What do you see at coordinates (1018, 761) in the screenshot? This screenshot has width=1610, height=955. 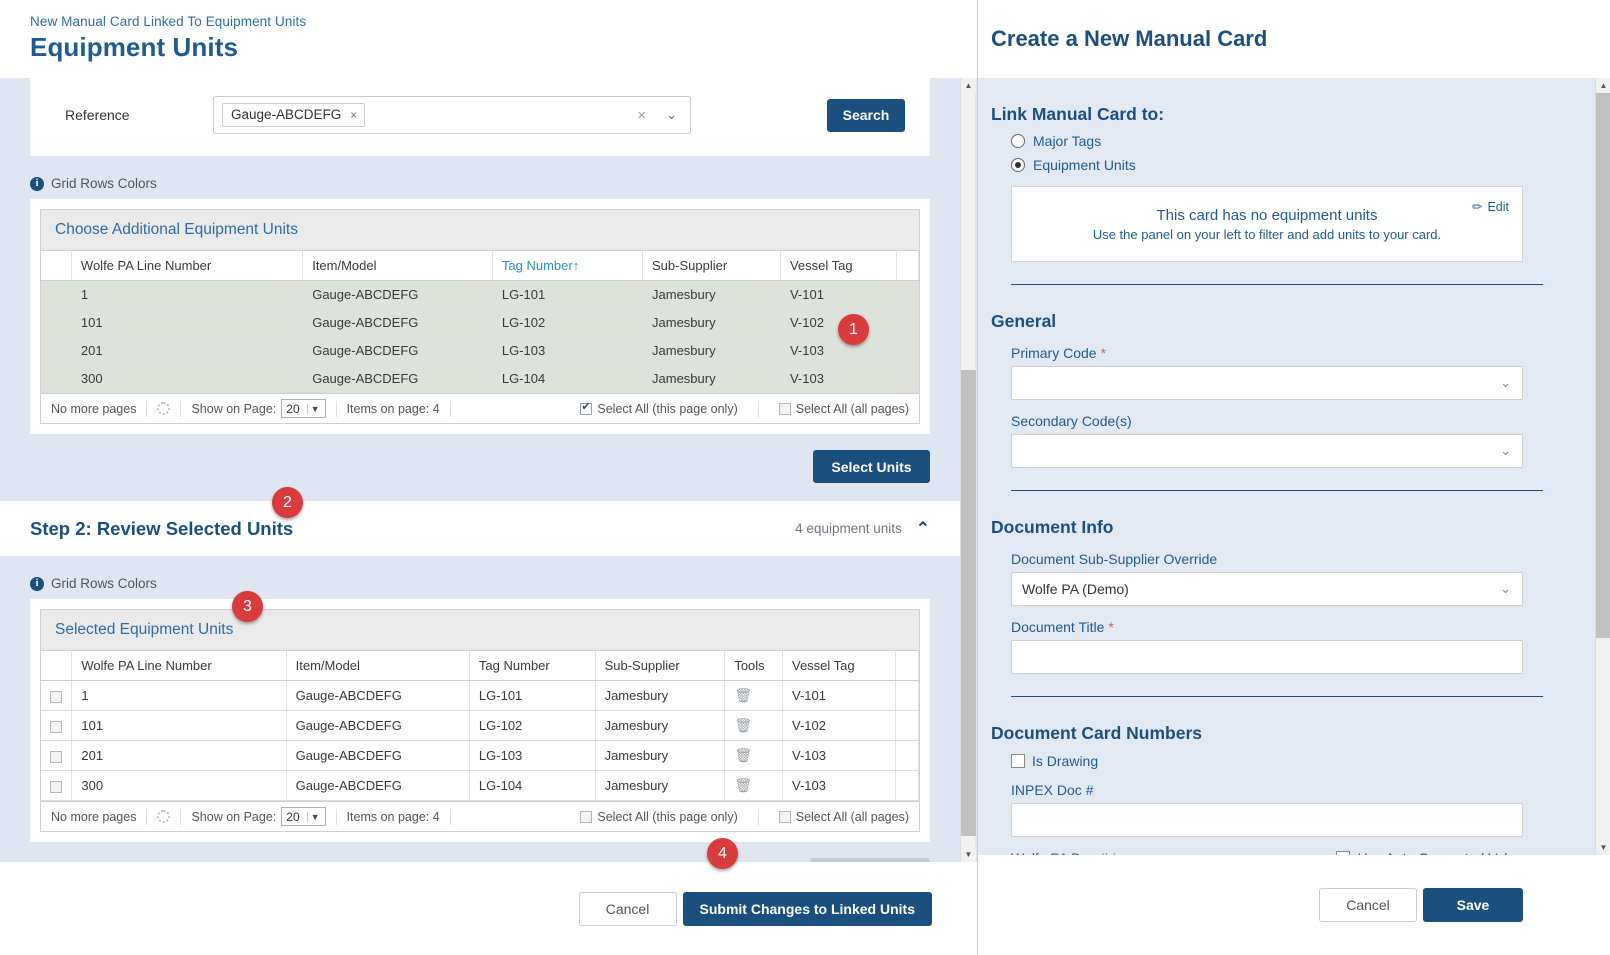 I see `is-drawing-checkbox` at bounding box center [1018, 761].